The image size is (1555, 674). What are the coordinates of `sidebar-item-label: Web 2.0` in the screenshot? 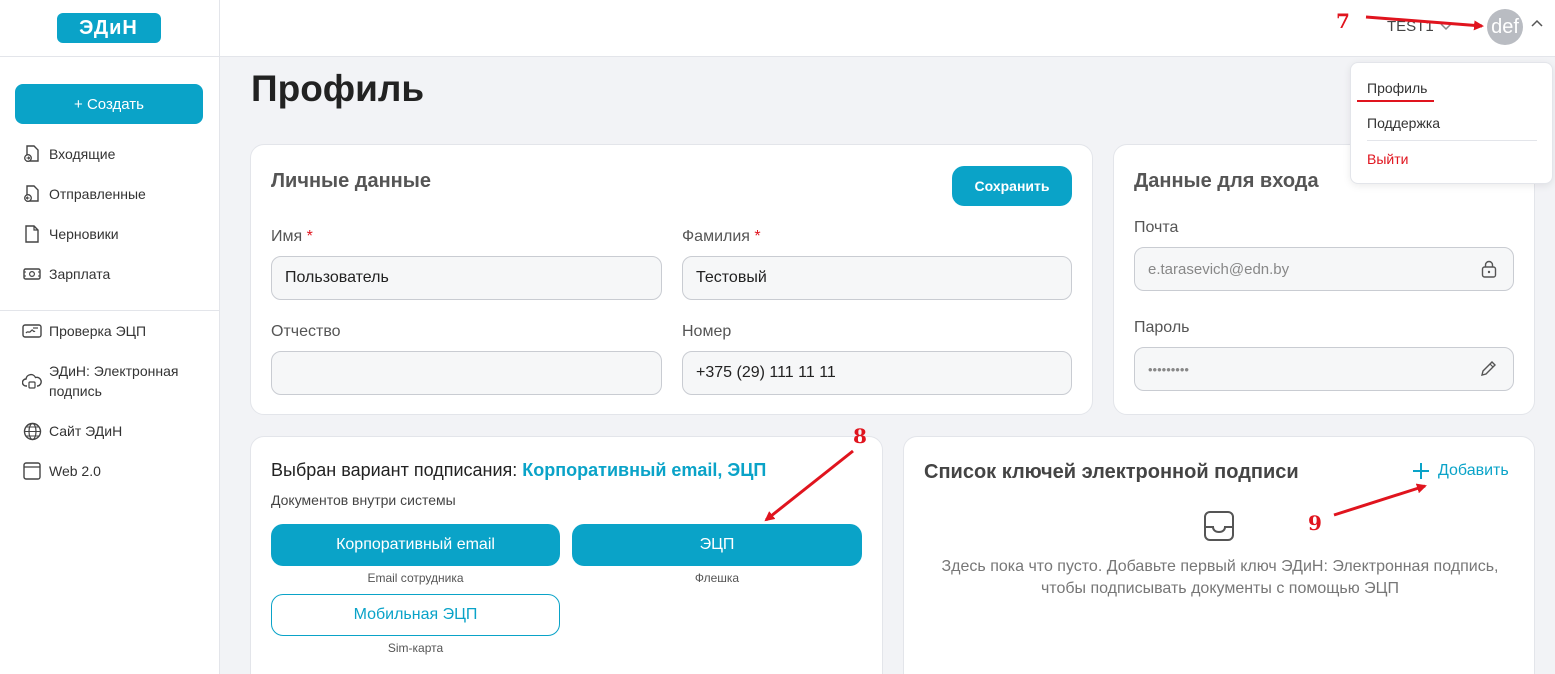 It's located at (75, 471).